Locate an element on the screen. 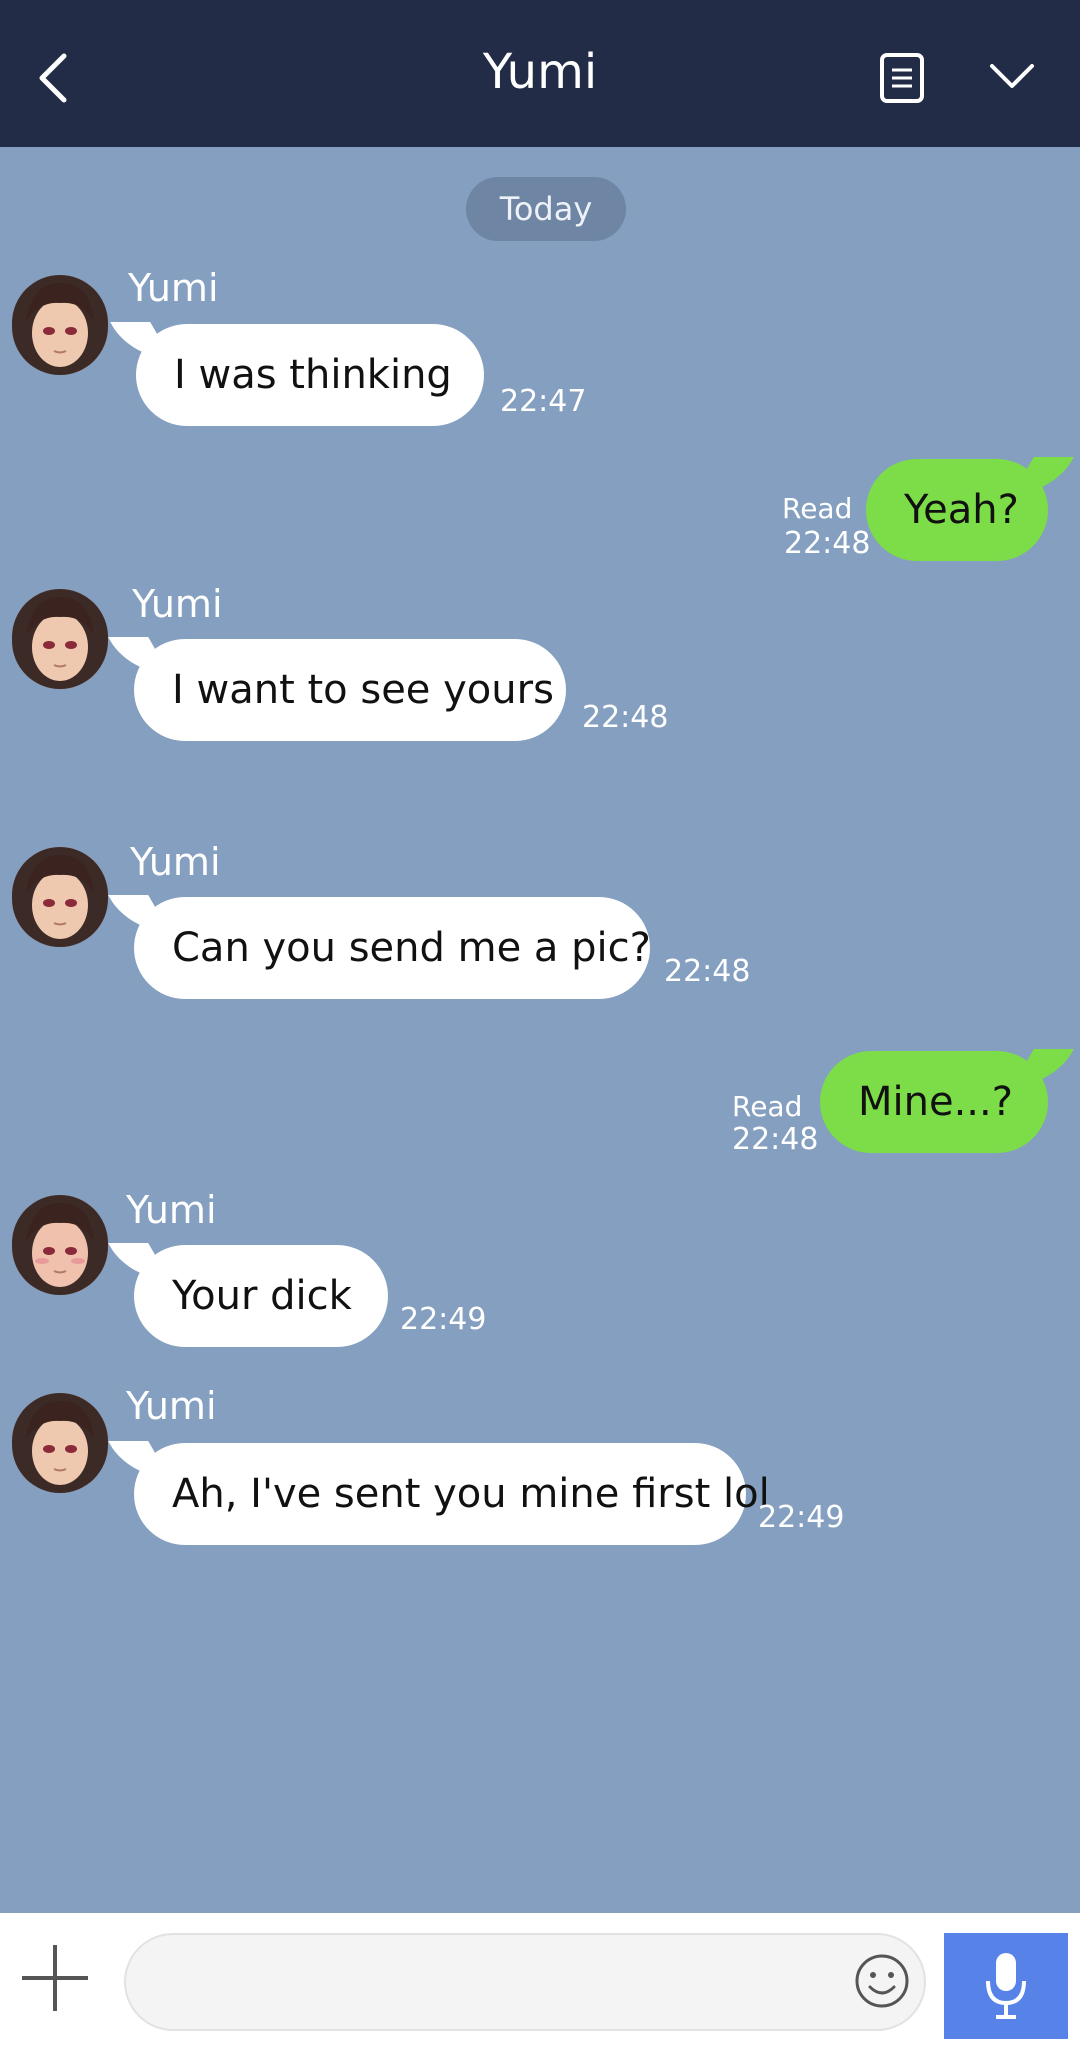  smiley-icon is located at coordinates (882, 1981).